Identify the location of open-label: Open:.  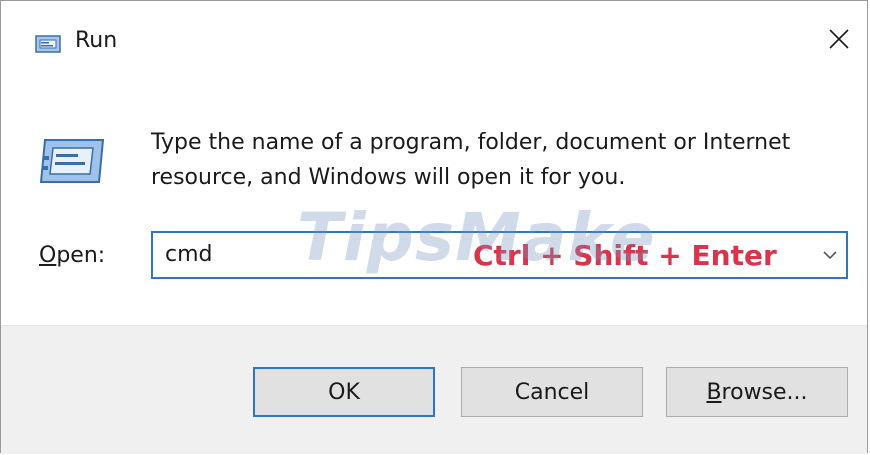
(72, 255).